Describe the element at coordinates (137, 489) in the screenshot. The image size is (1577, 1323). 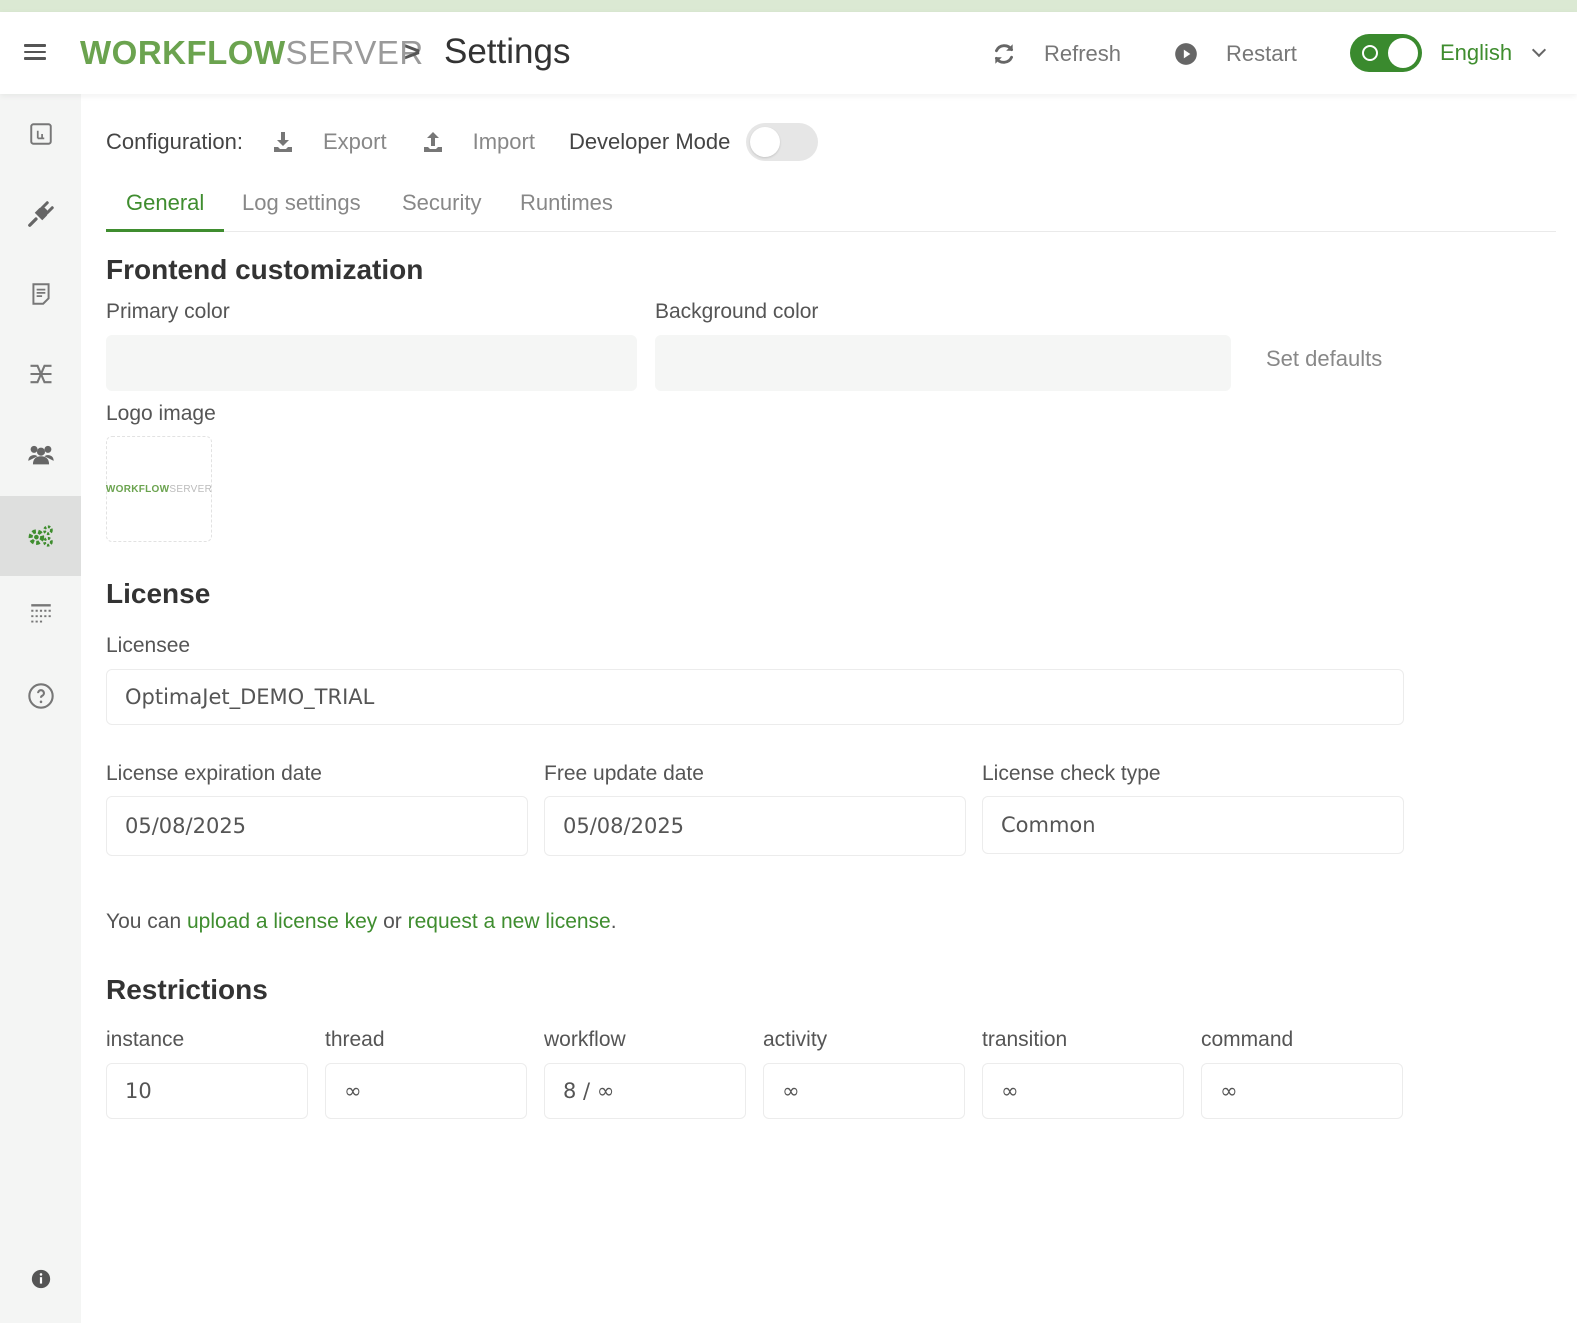
I see `logo-preview-primary: WORKFLOW` at that location.